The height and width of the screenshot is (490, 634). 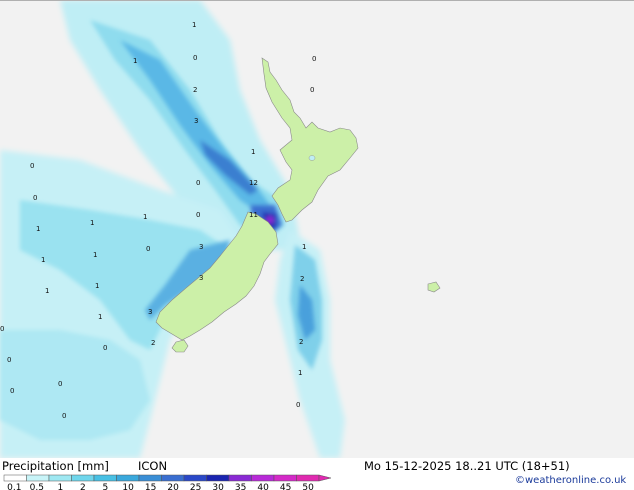 What do you see at coordinates (285, 486) in the screenshot?
I see `legend-tick-label: 45` at bounding box center [285, 486].